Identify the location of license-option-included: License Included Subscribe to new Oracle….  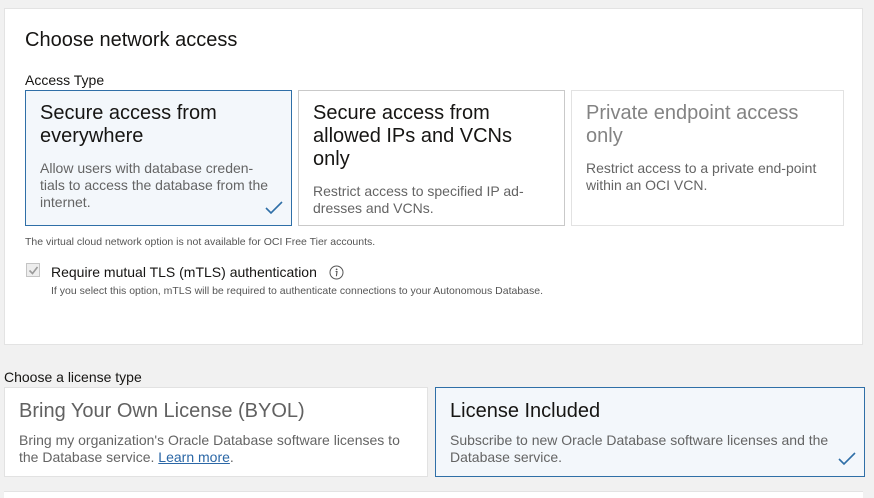
(650, 432).